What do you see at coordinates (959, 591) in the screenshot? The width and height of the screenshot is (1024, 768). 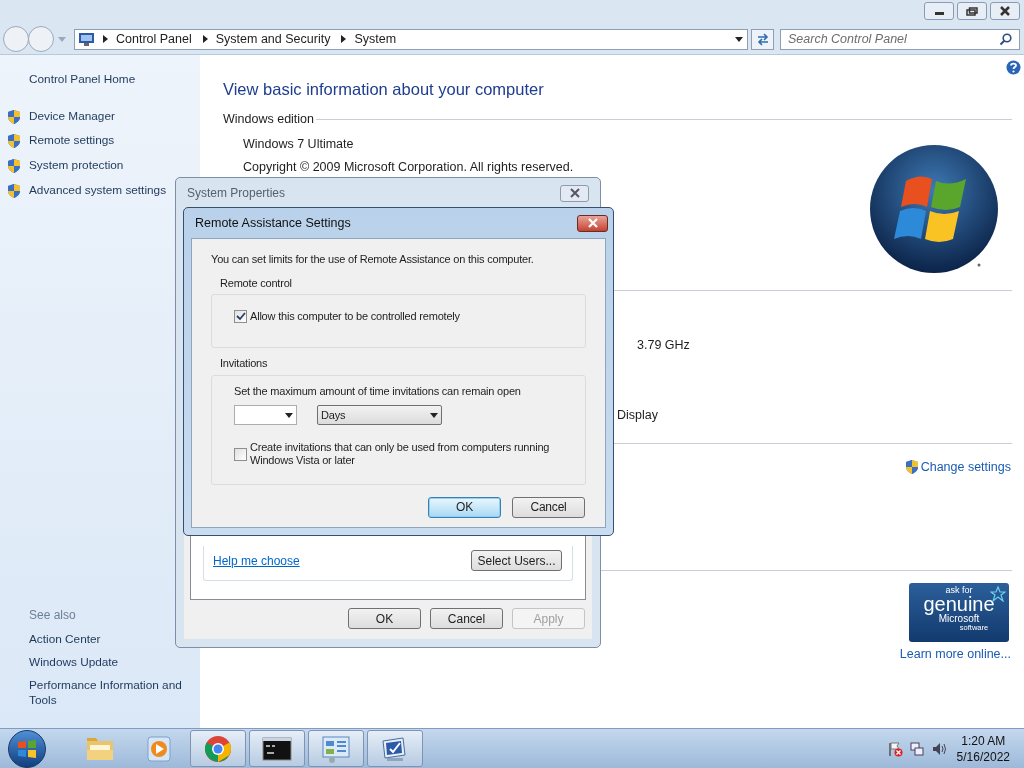 I see `badge-text: ask for` at bounding box center [959, 591].